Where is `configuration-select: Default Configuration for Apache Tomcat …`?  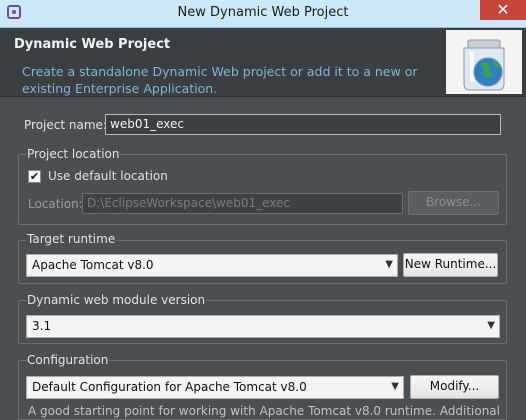
configuration-select: Default Configuration for Apache Tomcat … is located at coordinates (215, 387).